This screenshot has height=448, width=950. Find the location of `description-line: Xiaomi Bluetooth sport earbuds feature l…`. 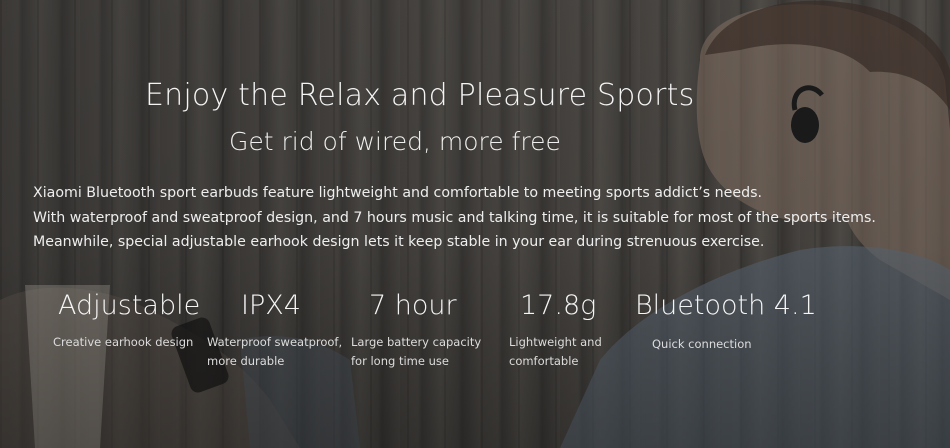

description-line: Xiaomi Bluetooth sport earbuds feature l… is located at coordinates (398, 193).